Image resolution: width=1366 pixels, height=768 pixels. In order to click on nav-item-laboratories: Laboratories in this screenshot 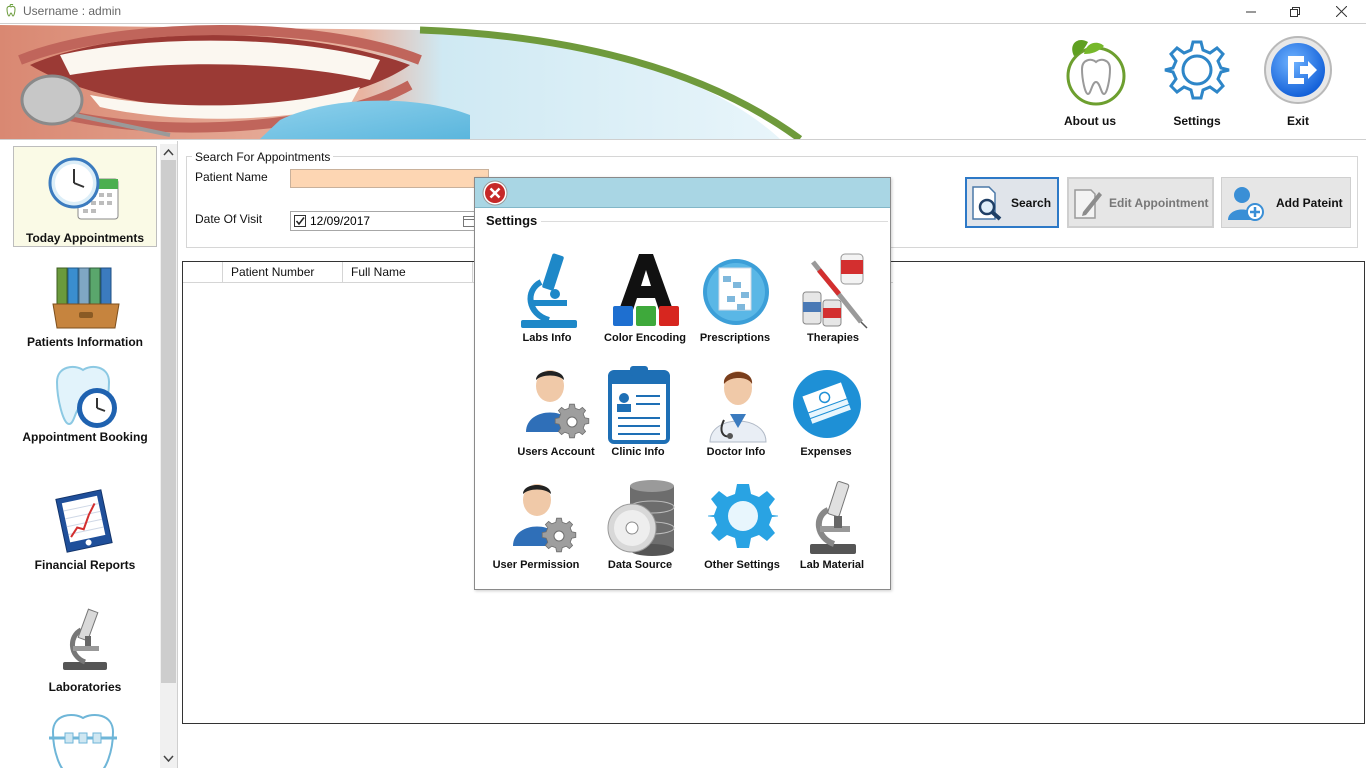, I will do `click(85, 650)`.